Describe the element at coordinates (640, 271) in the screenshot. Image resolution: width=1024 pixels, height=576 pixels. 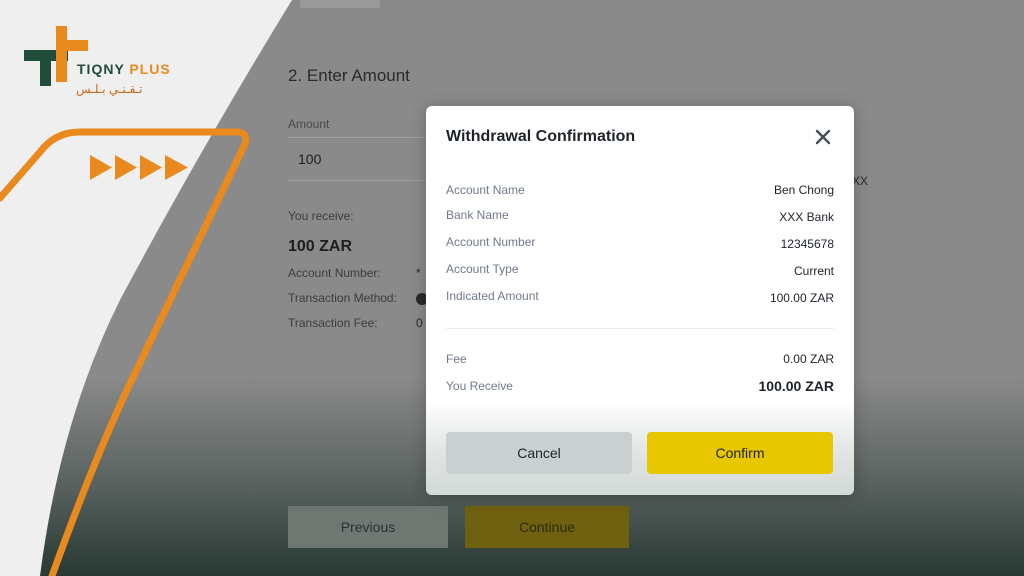
I see `detail-row-account-type: Account Type Current` at that location.